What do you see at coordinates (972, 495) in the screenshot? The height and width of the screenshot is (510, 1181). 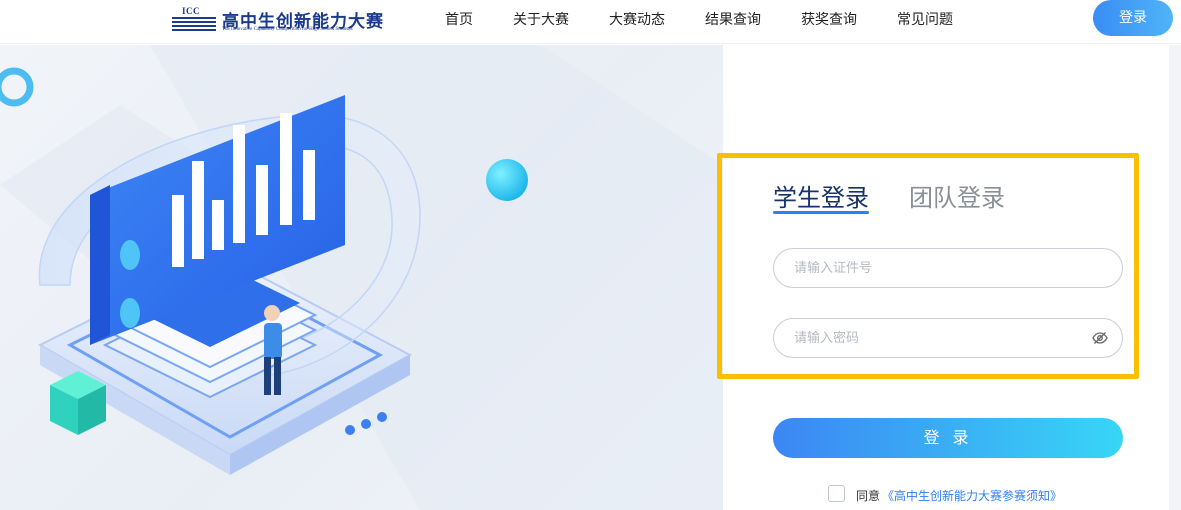 I see `rules-link: 《高中生创新能力大赛参赛须知》` at bounding box center [972, 495].